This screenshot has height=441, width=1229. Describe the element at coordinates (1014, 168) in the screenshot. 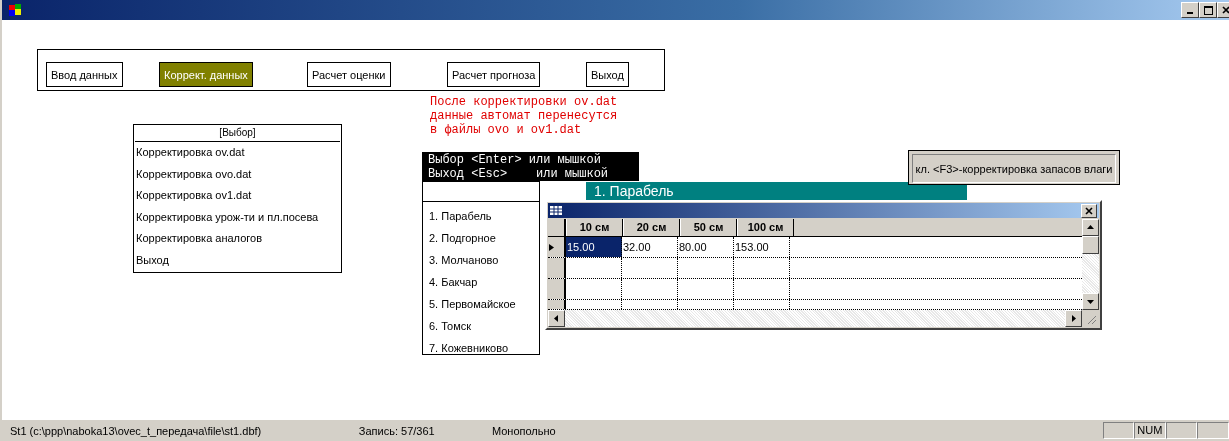

I see `f3-hint: кл. <F3>-корректировка запасов влаги` at that location.